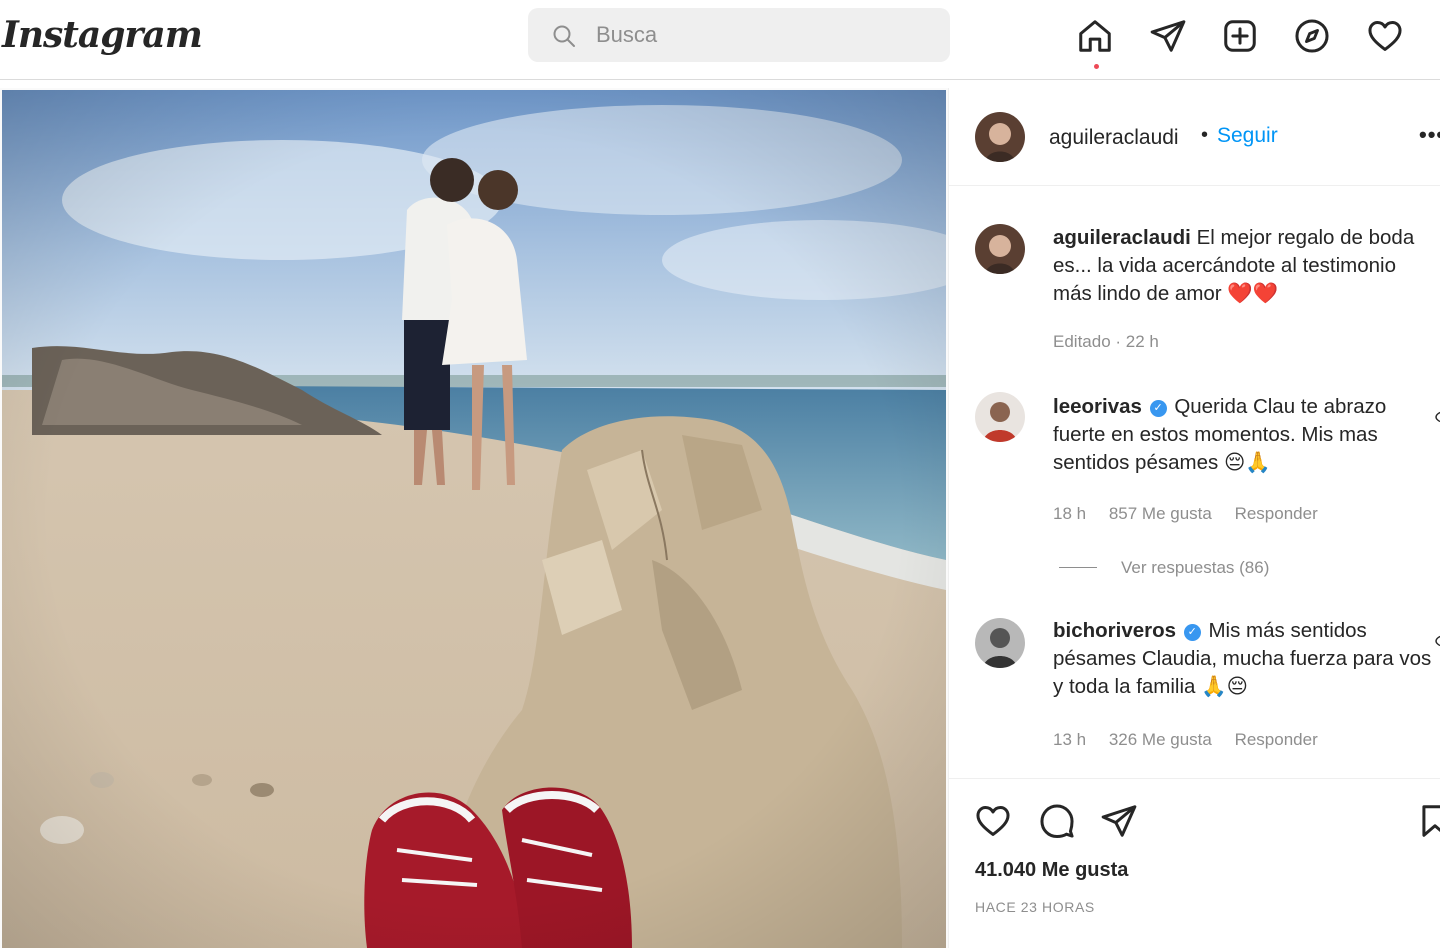 Image resolution: width=1440 pixels, height=948 pixels. I want to click on search-input, so click(766, 35).